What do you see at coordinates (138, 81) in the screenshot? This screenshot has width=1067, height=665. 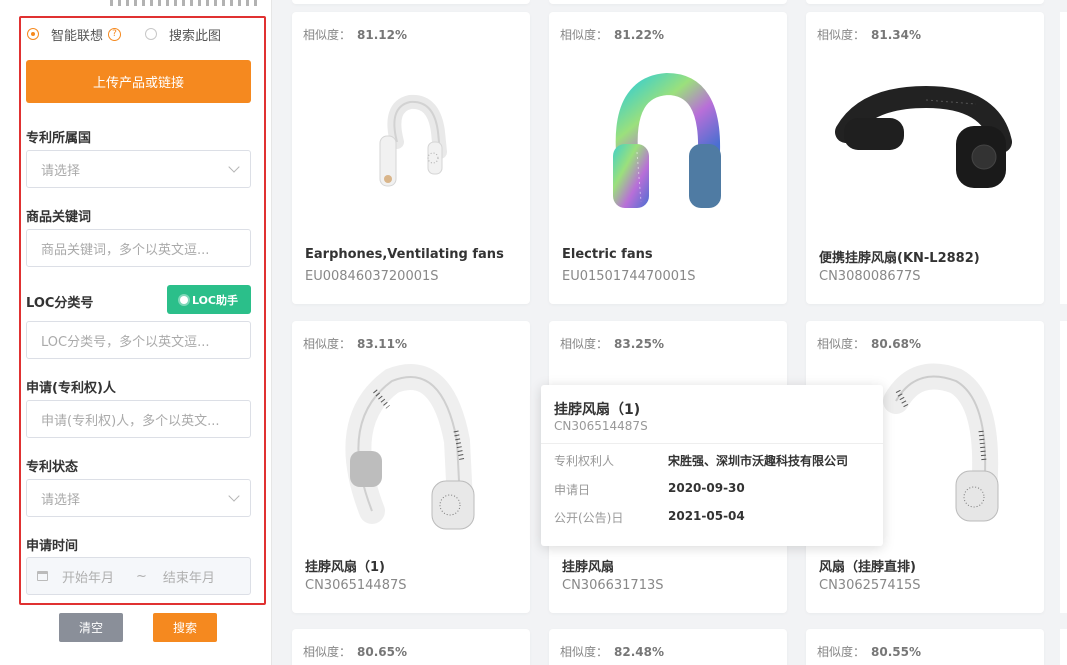 I see `upload-button: 上传产品或链接` at bounding box center [138, 81].